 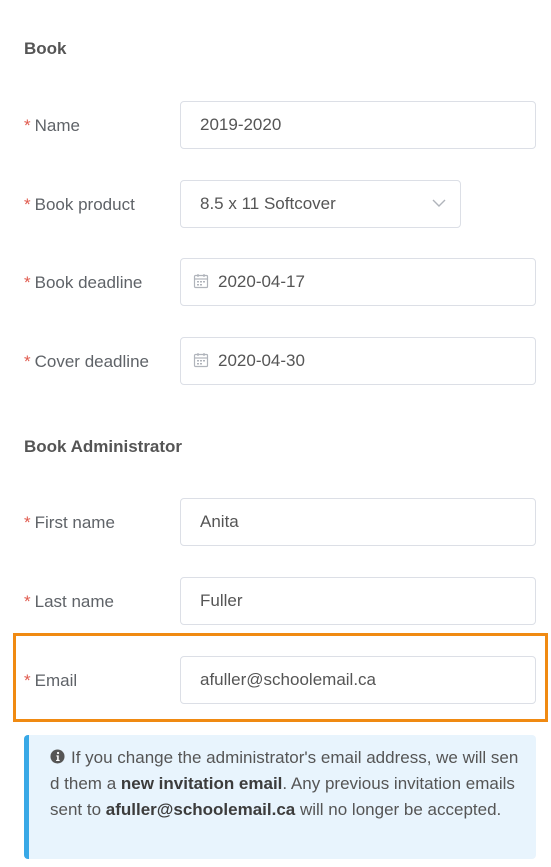 I want to click on notice-text-bold2: afuller@schoolemail.ca, so click(x=200, y=809).